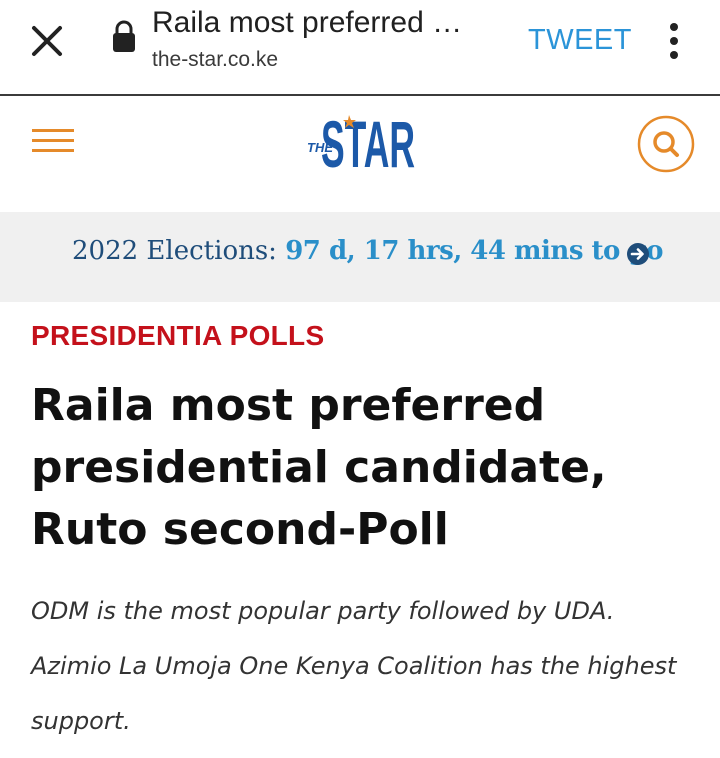 The image size is (720, 758). I want to click on article-category: PRESIDENTIA POLLS, so click(177, 336).